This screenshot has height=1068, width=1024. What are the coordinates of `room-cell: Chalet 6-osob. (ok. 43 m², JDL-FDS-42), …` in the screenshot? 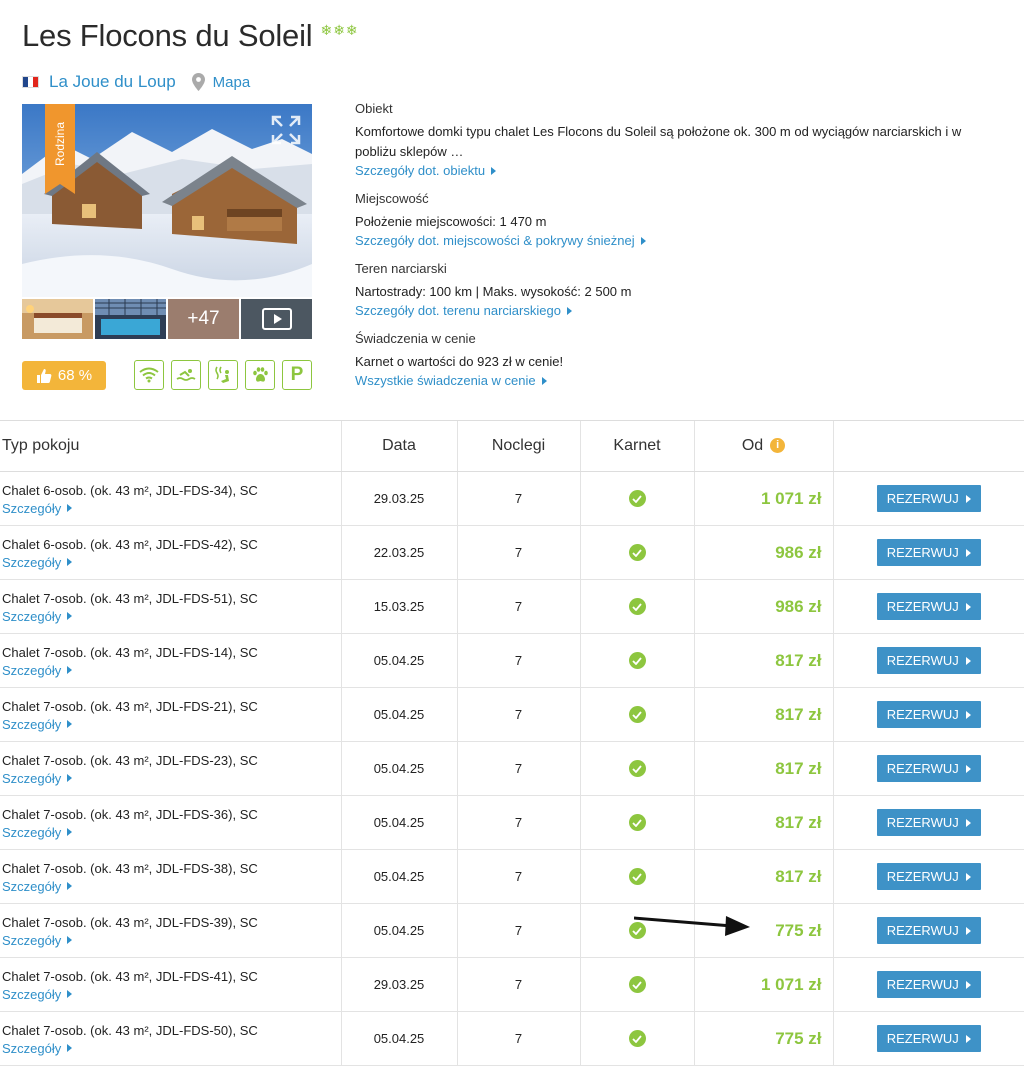 It's located at (170, 552).